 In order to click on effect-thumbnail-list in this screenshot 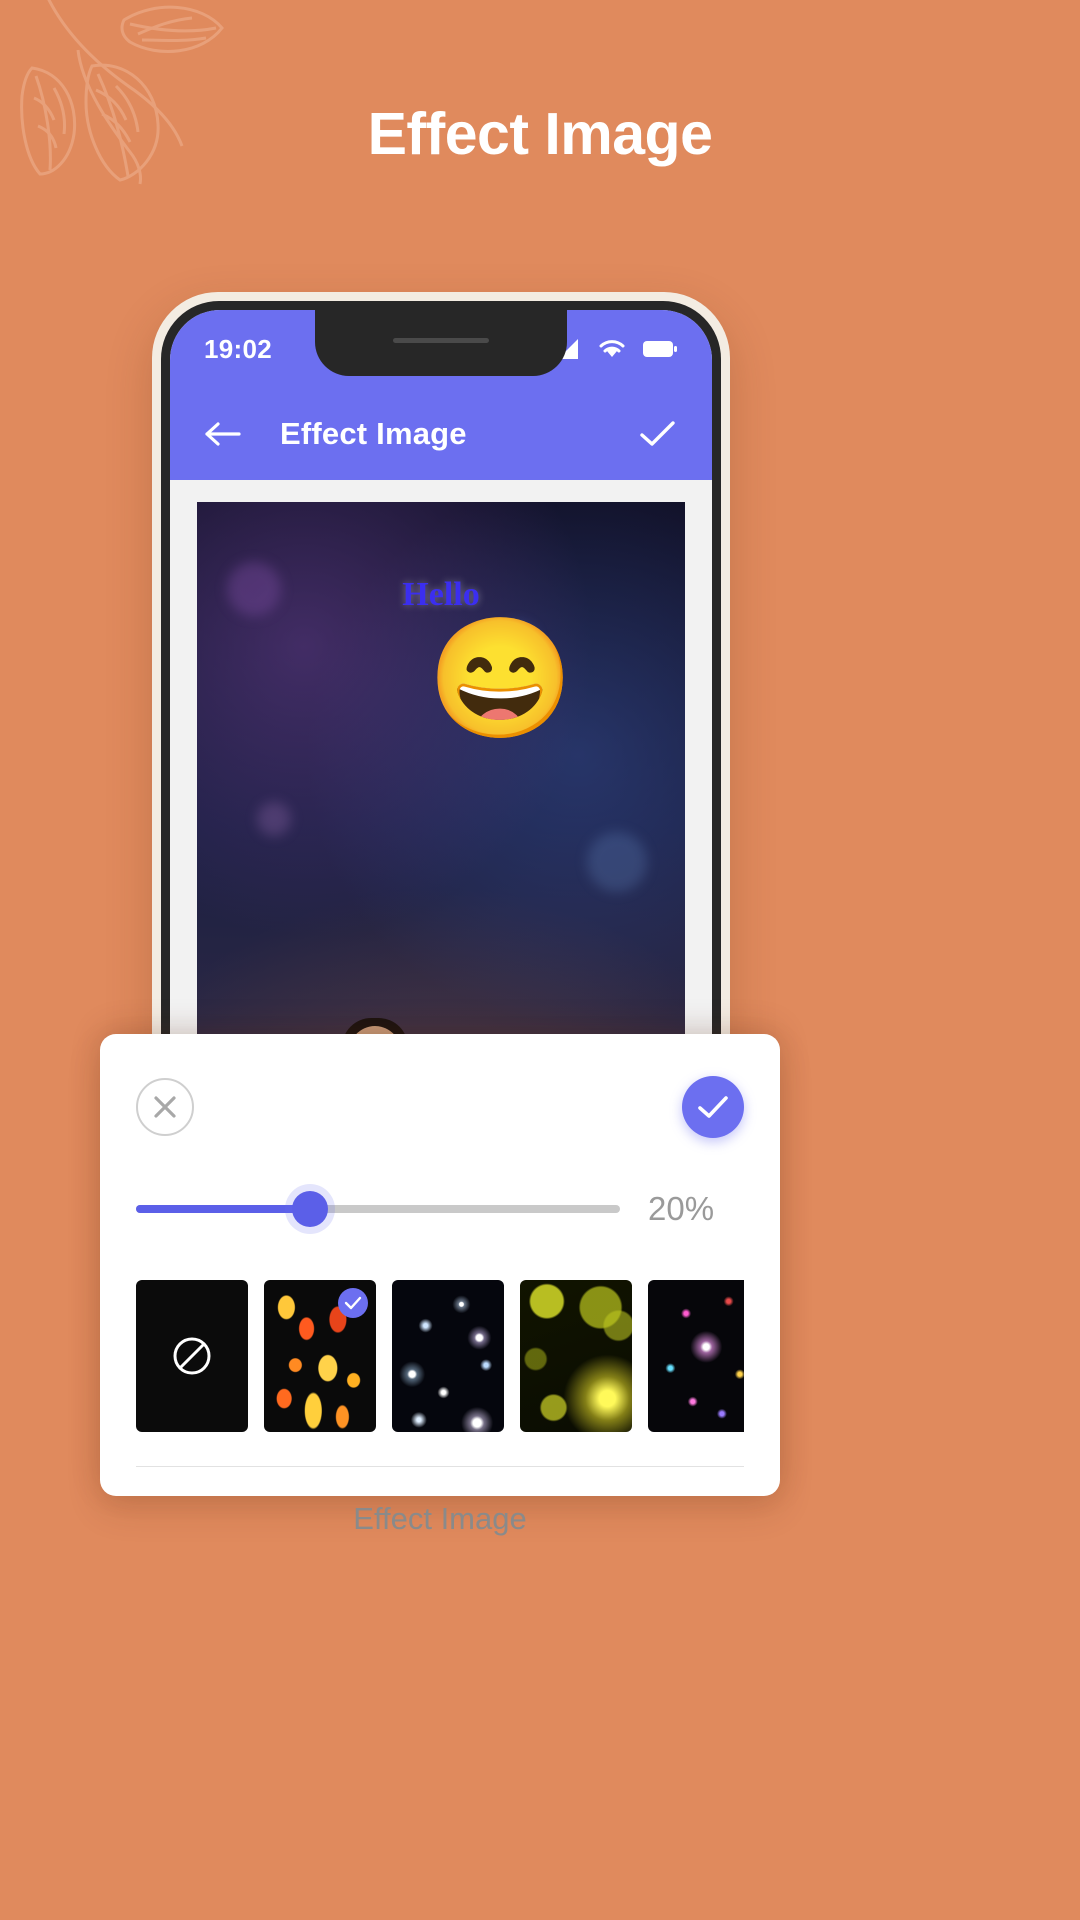, I will do `click(440, 1356)`.